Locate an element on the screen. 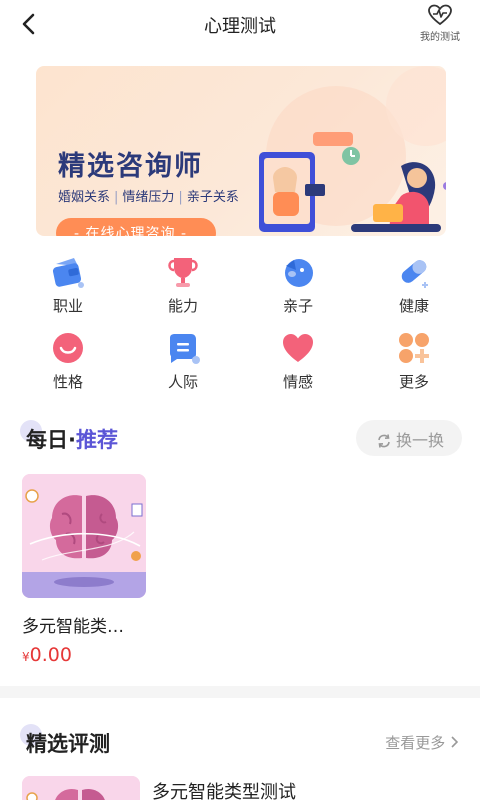  category-label: 亲子 is located at coordinates (297, 306).